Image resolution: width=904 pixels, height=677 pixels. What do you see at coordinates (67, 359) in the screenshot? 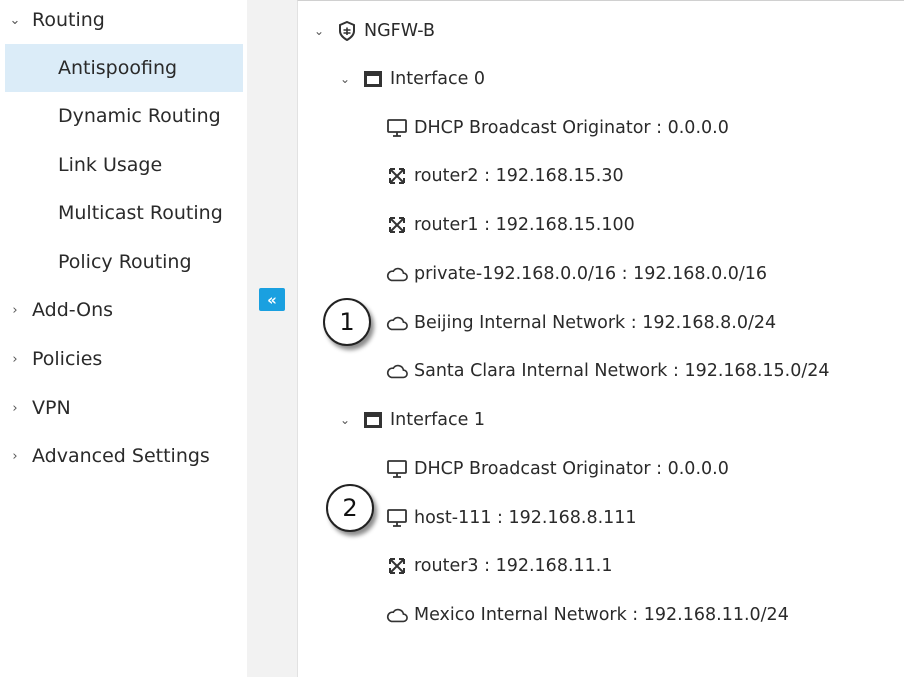
I see `nav-item-label: Policies` at bounding box center [67, 359].